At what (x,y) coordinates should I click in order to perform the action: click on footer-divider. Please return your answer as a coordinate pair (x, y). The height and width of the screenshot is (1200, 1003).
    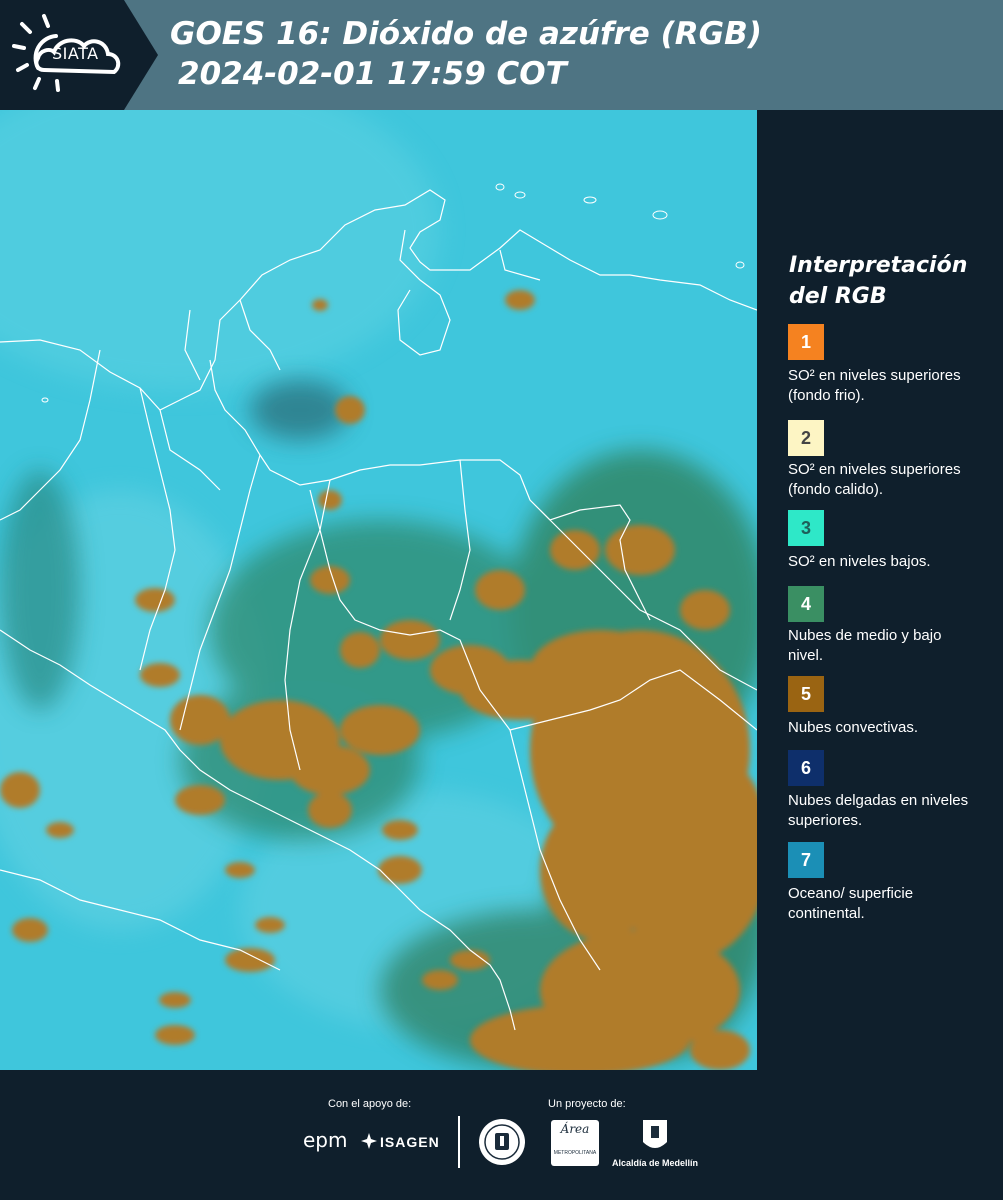
    Looking at the image, I should click on (459, 1142).